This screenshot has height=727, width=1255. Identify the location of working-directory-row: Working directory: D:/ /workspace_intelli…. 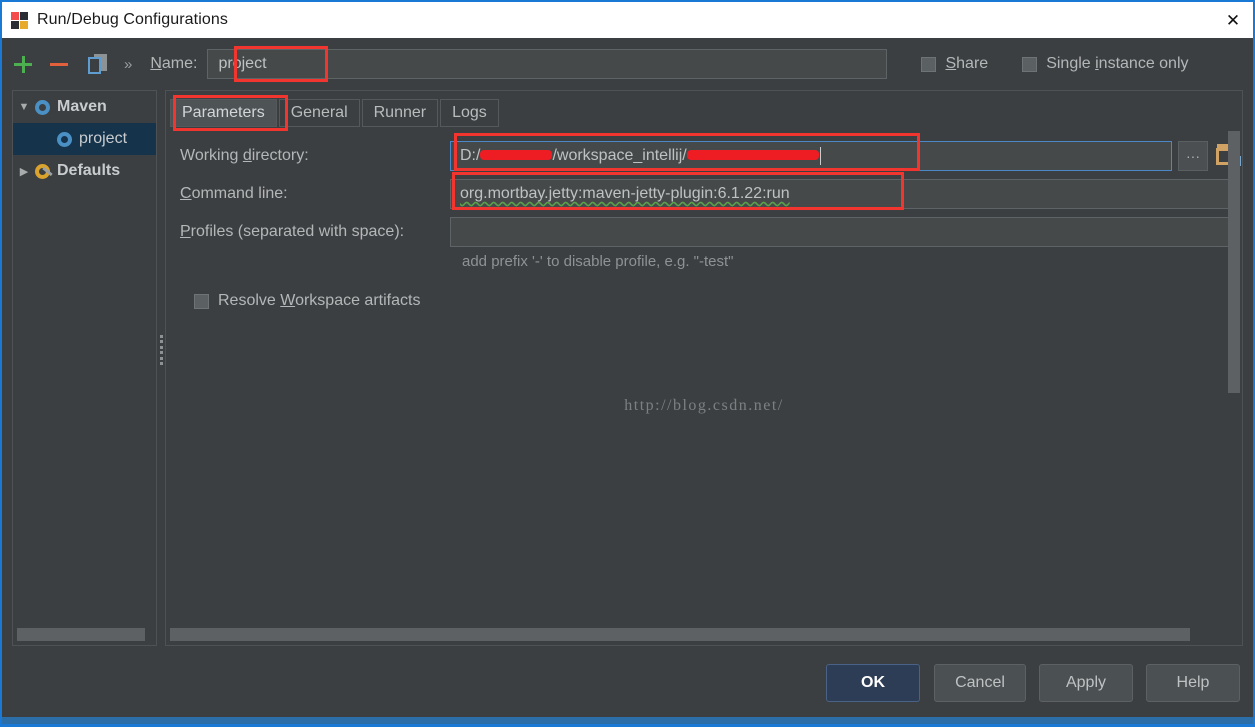
(704, 156).